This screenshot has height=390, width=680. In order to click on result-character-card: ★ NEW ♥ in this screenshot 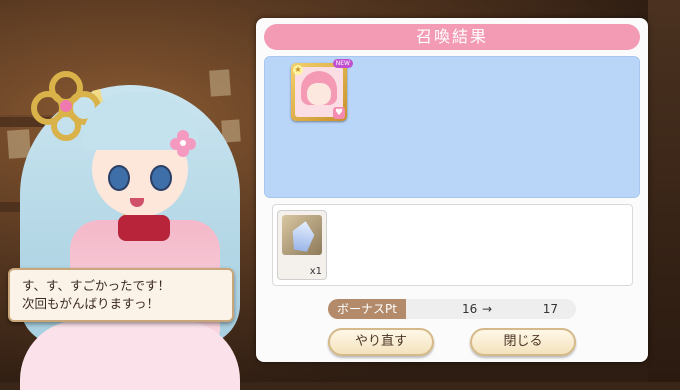, I will do `click(322, 90)`.